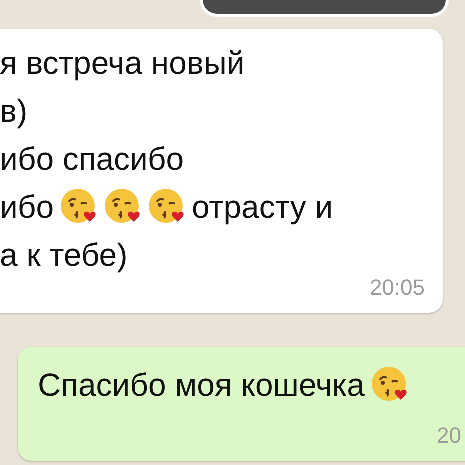 This screenshot has width=465, height=465. Describe the element at coordinates (14, 111) in the screenshot. I see `message-text: в)` at that location.